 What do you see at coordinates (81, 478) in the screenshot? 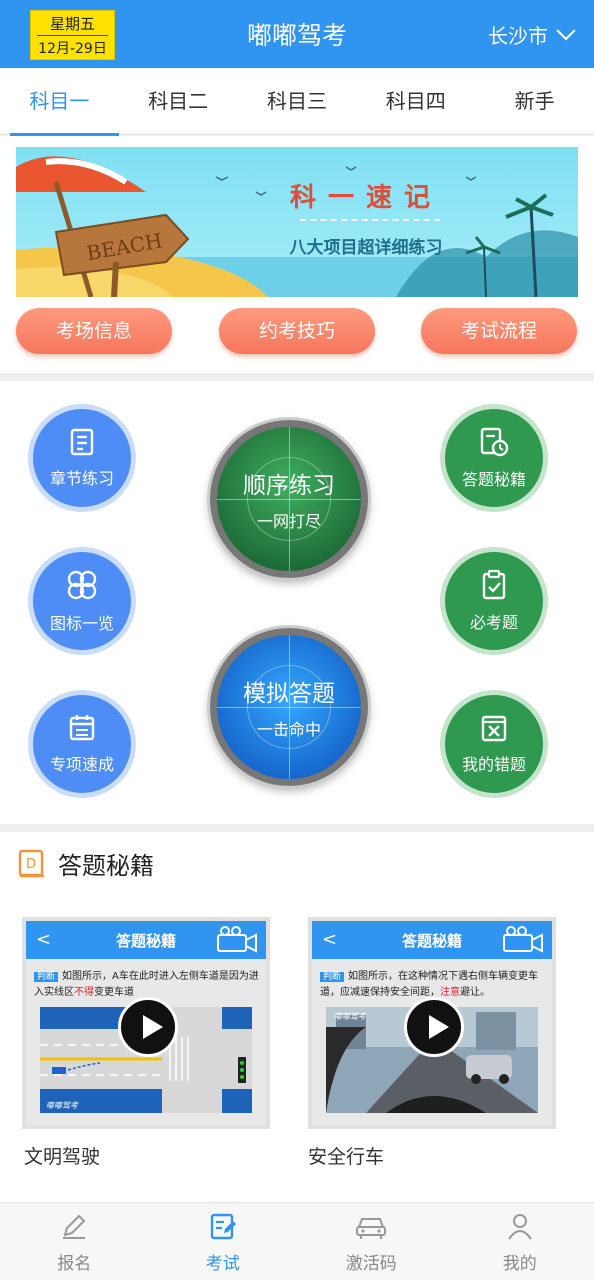
I see `chapter-practice-label: 章节练习` at bounding box center [81, 478].